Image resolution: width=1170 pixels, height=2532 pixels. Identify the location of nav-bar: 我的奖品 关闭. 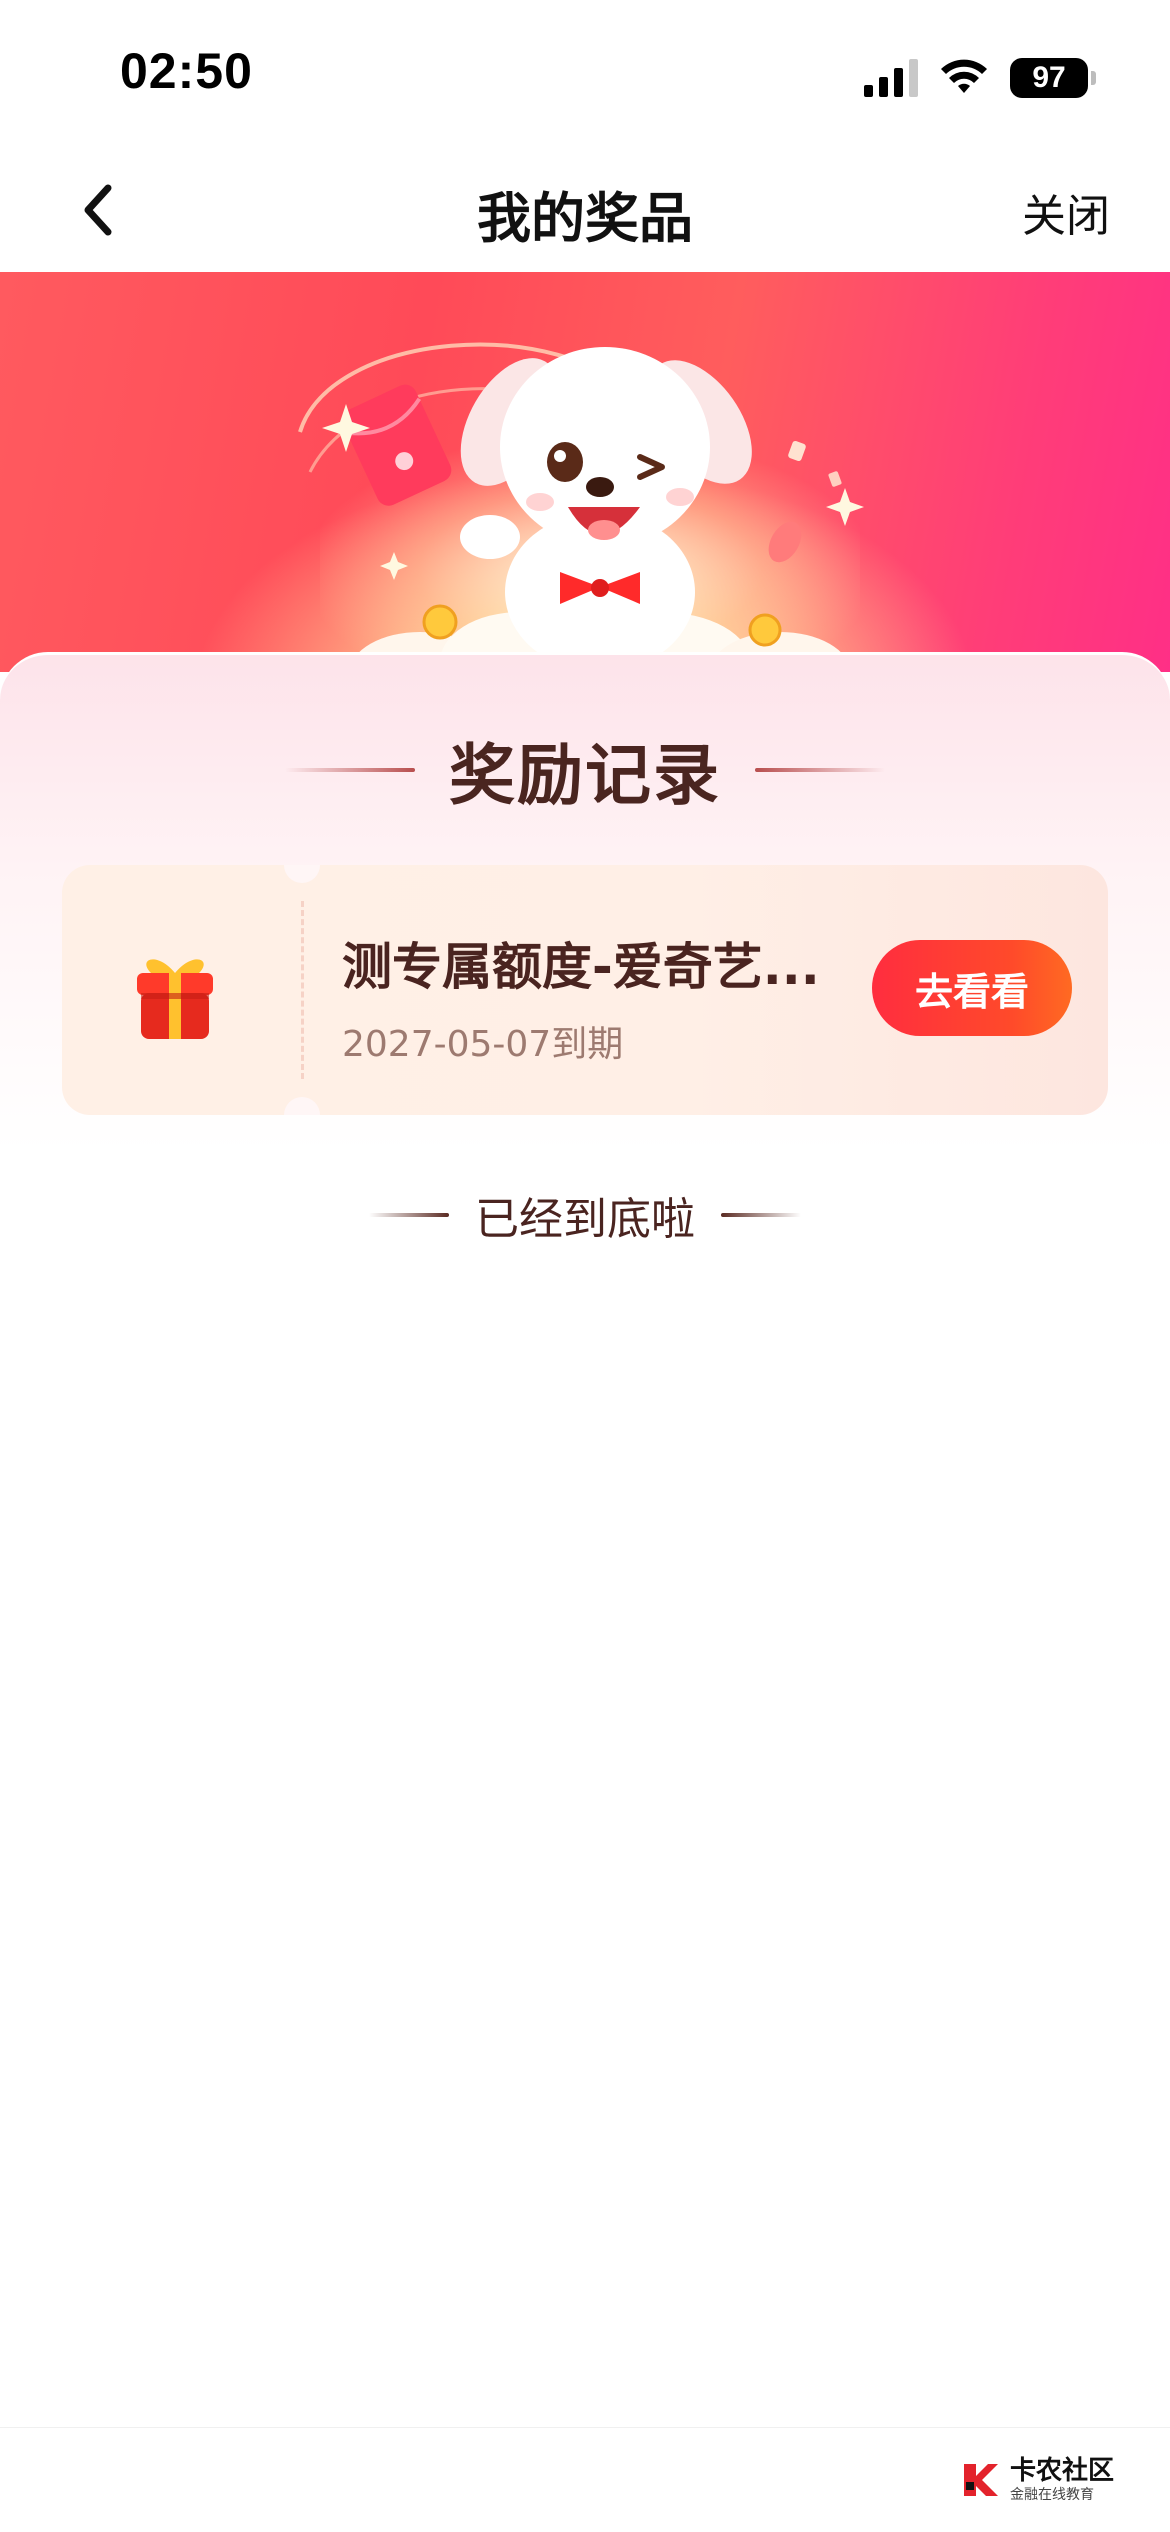
(585, 211).